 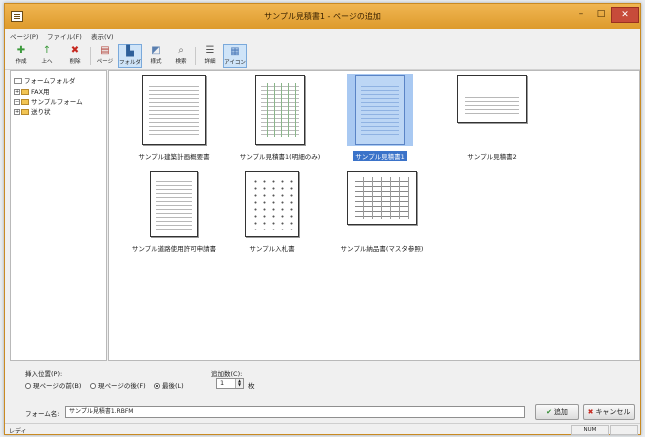 I want to click on folder-button: ▙ フォルダ, so click(x=130, y=56).